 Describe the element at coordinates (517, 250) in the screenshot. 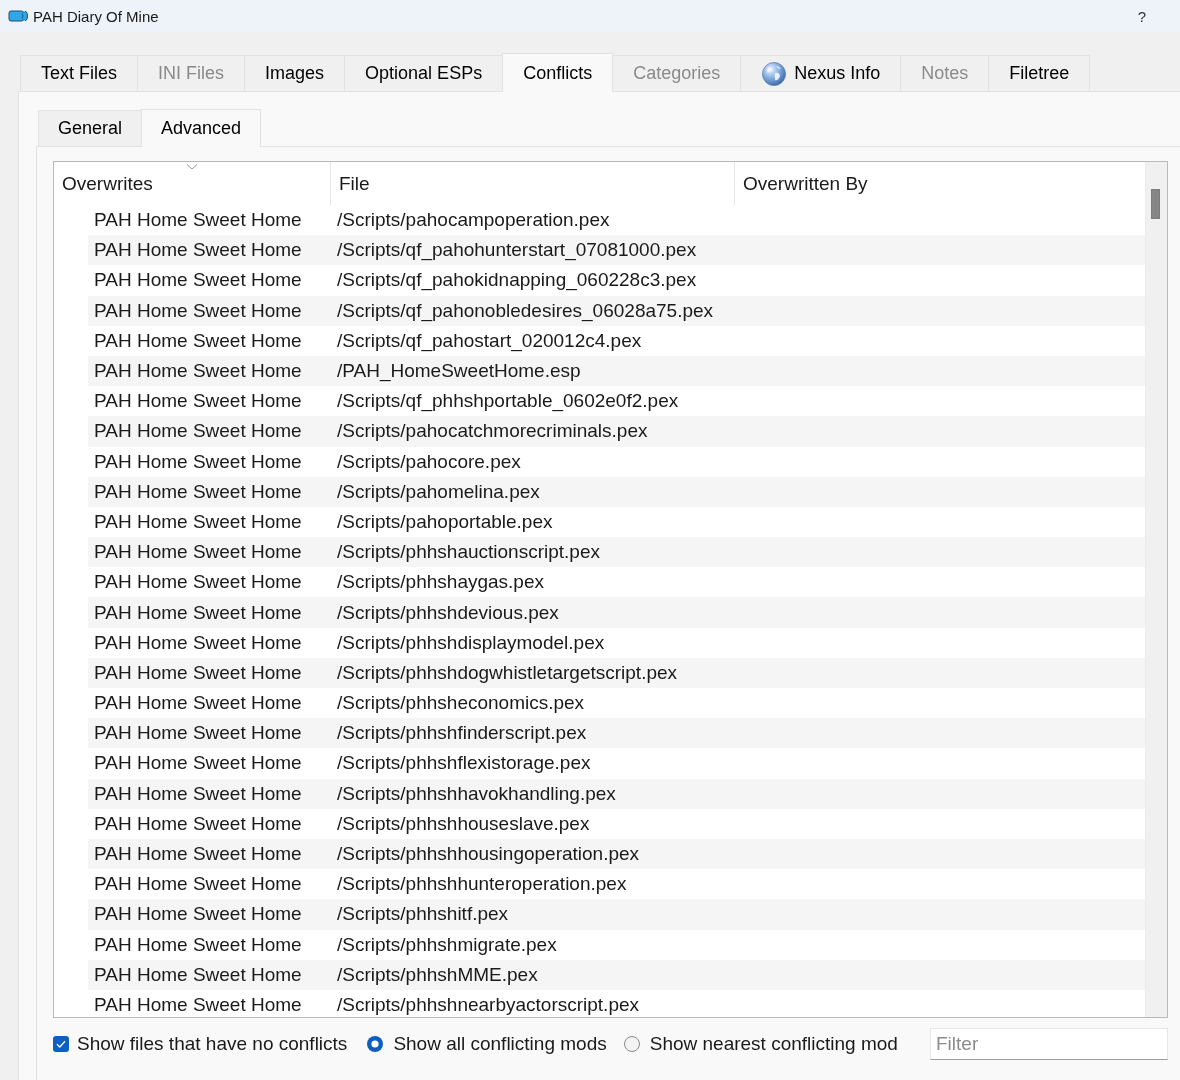

I see `table-cell-text: /Scripts/qf_pahohunterstart_07081000.pex` at that location.